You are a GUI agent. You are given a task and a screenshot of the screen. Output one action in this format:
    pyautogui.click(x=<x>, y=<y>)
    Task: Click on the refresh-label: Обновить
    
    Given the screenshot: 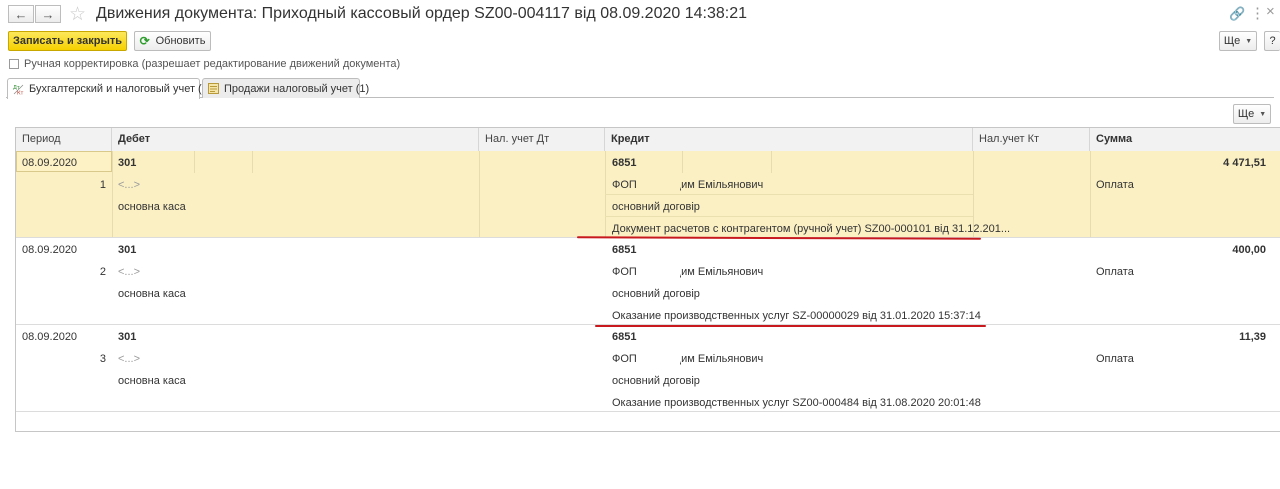 What is the action you would take?
    pyautogui.click(x=180, y=41)
    